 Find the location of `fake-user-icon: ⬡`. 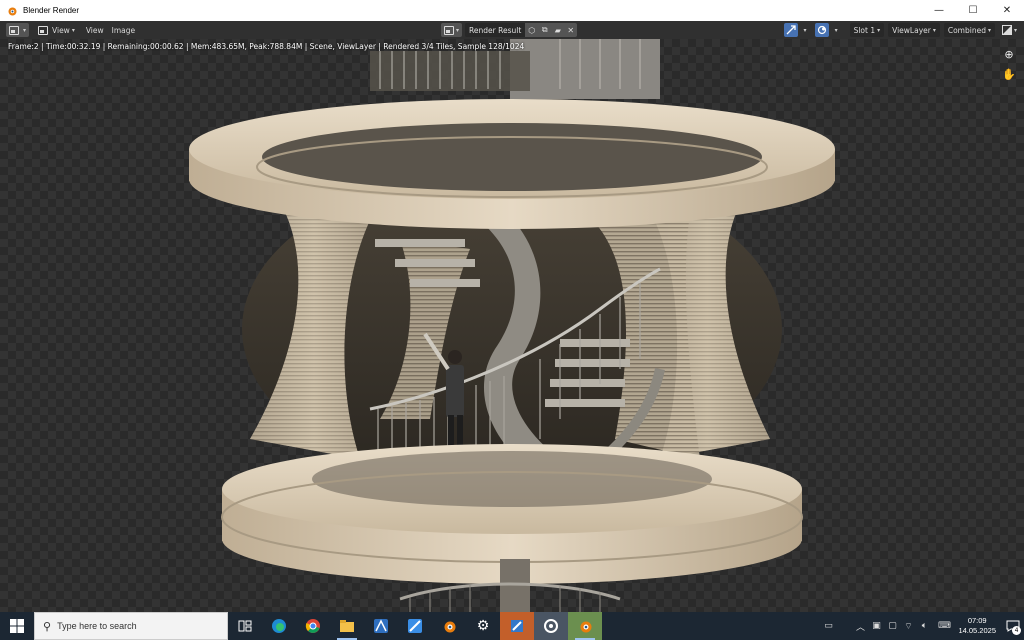

fake-user-icon: ⬡ is located at coordinates (531, 30).